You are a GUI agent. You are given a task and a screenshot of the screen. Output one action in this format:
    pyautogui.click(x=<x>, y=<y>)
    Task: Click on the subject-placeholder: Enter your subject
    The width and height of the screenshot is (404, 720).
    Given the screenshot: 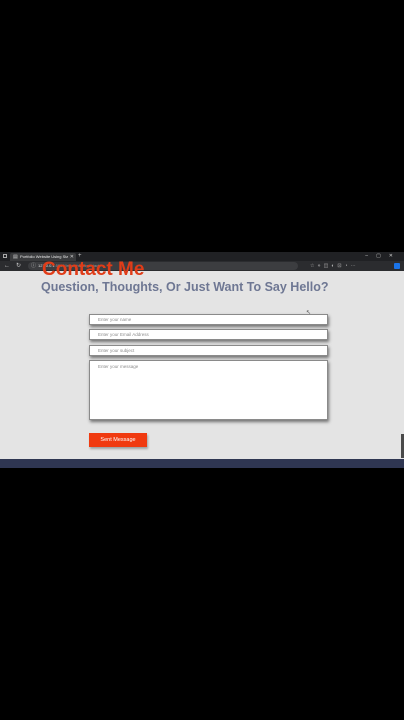 What is the action you would take?
    pyautogui.click(x=116, y=350)
    